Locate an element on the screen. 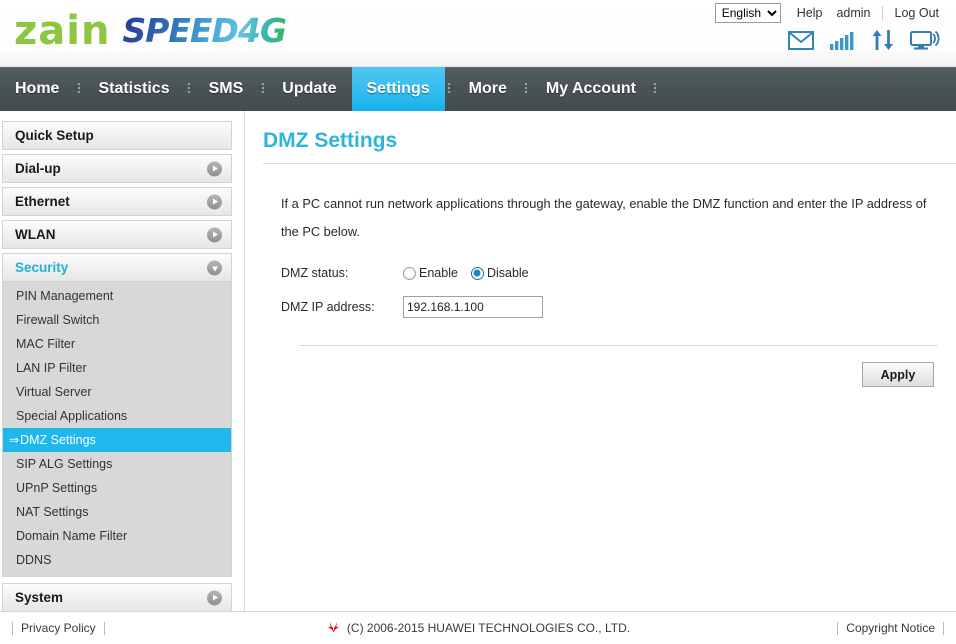 The height and width of the screenshot is (644, 956). sidebar-item-lan-ip-filter: ⇒LAN IP Filter is located at coordinates (117, 368).